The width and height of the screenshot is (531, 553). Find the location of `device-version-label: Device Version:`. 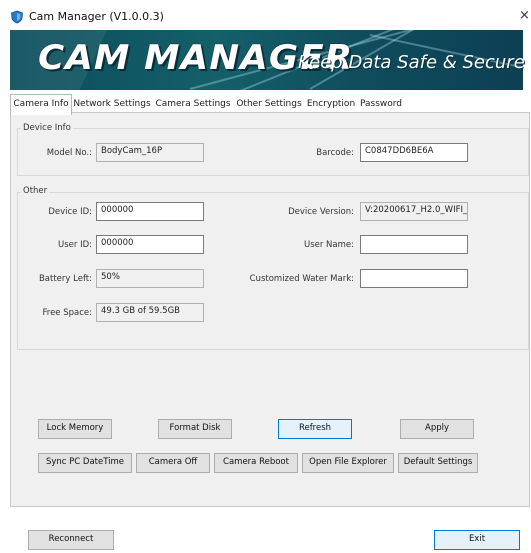

device-version-label: Device Version: is located at coordinates (321, 212).